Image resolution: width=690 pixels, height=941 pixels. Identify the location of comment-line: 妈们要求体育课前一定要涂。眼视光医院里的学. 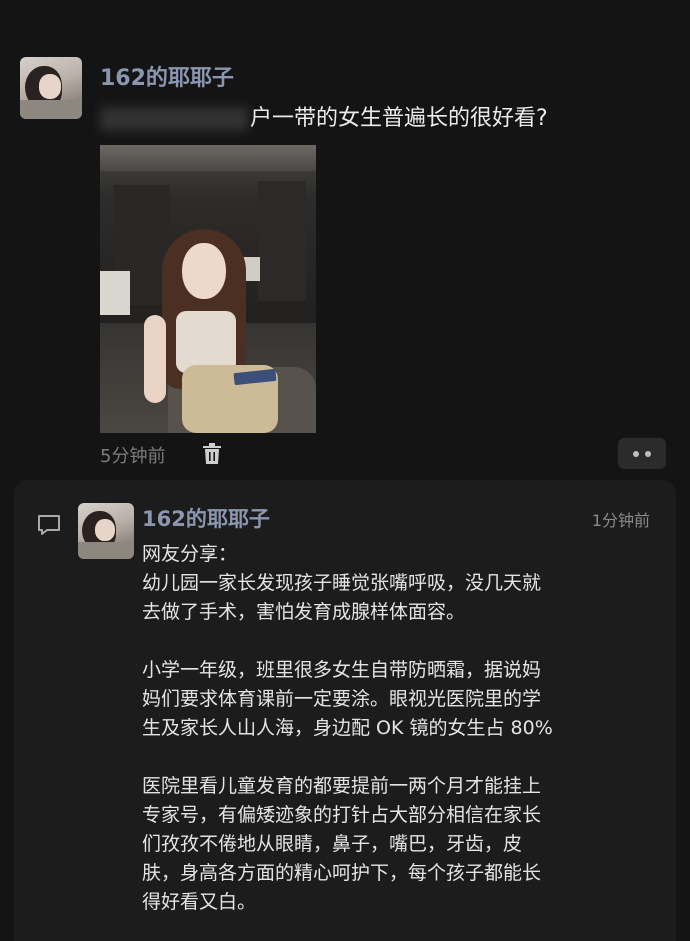
(342, 699).